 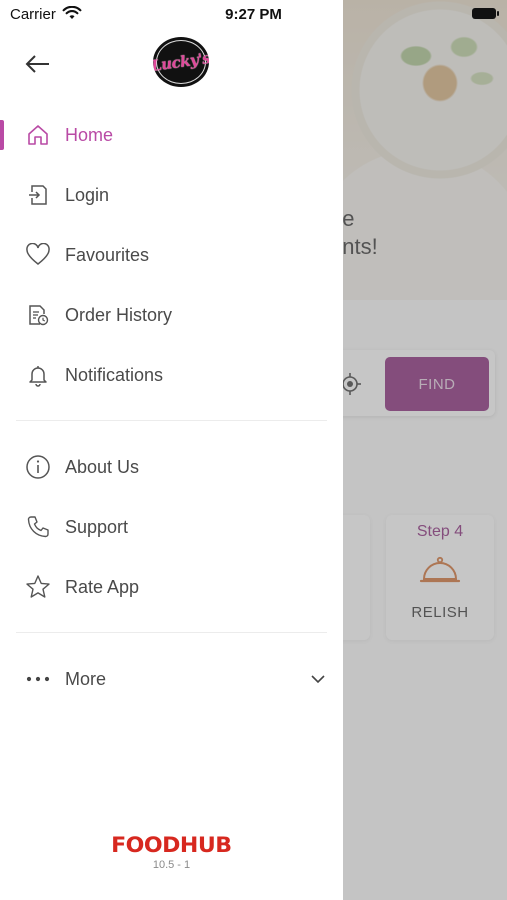 I want to click on menu-item-label: Notifications, so click(x=114, y=374).